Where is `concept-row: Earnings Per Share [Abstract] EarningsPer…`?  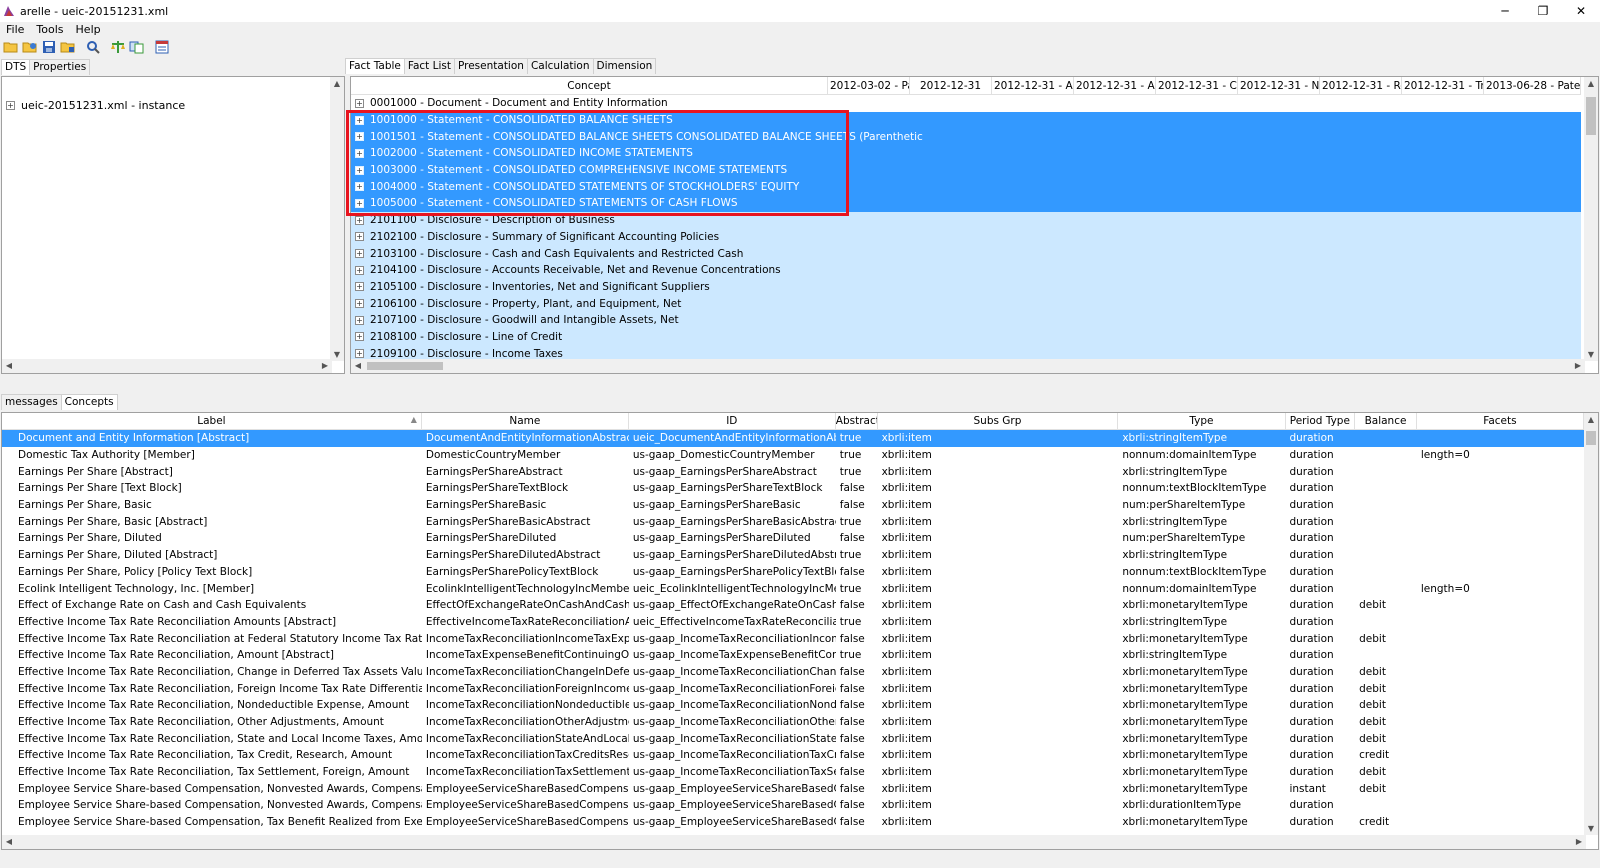 concept-row: Earnings Per Share [Abstract] EarningsPer… is located at coordinates (793, 471).